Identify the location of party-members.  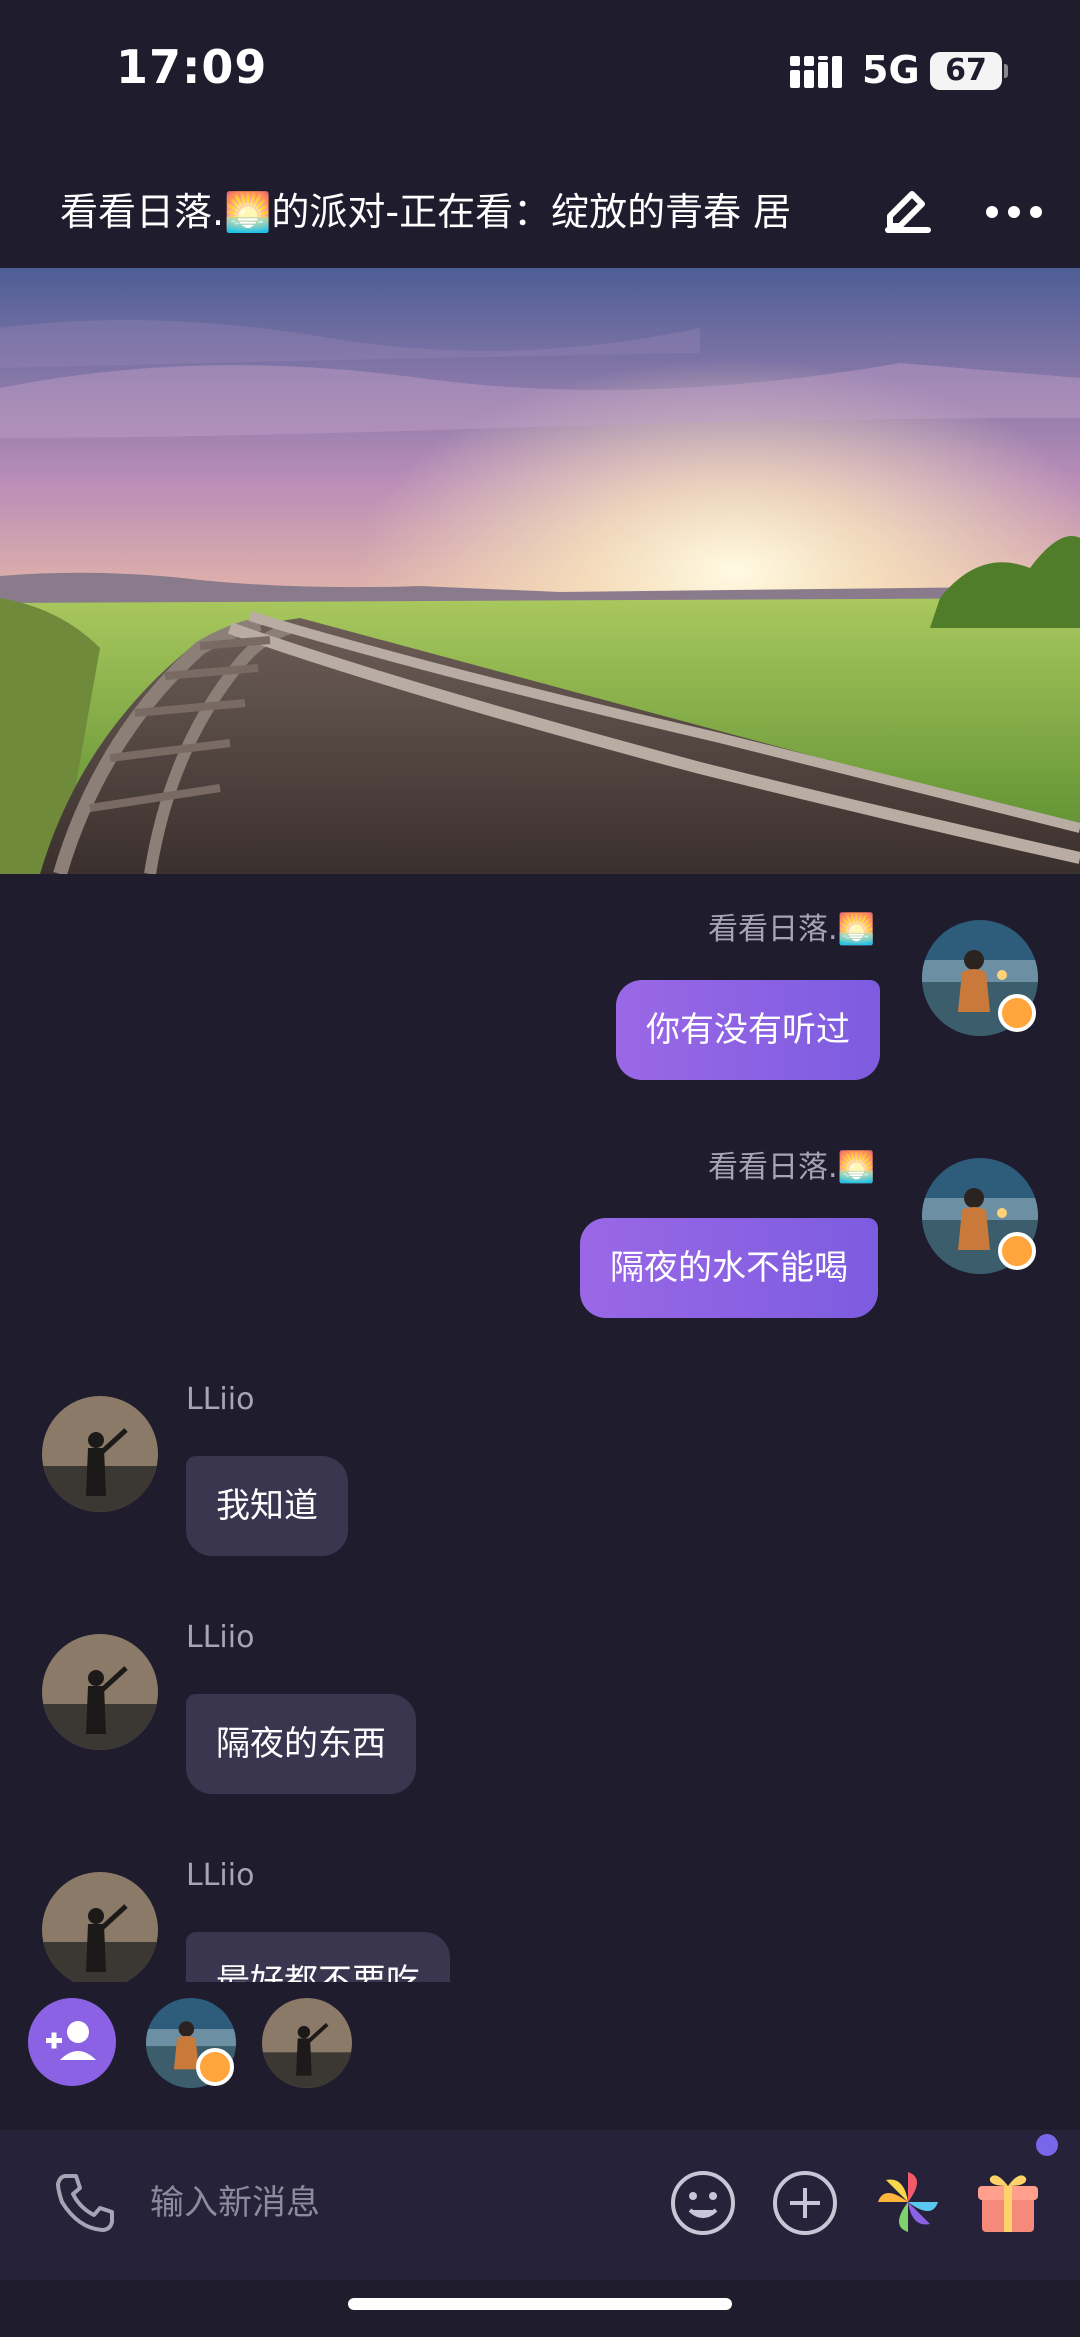
(540, 2050).